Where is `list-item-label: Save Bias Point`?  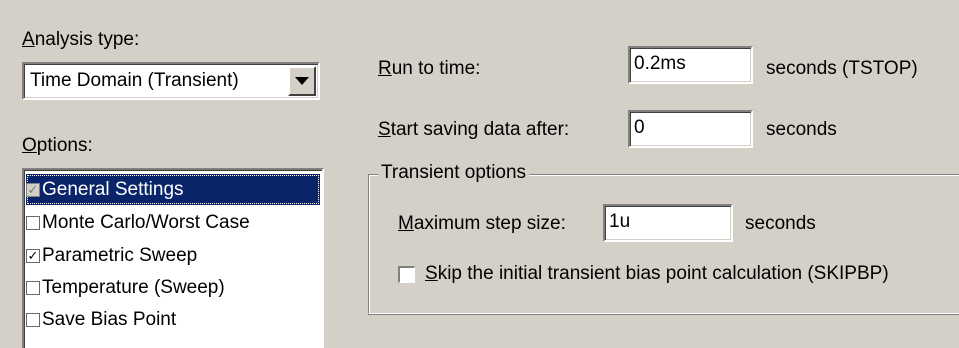 list-item-label: Save Bias Point is located at coordinates (109, 319).